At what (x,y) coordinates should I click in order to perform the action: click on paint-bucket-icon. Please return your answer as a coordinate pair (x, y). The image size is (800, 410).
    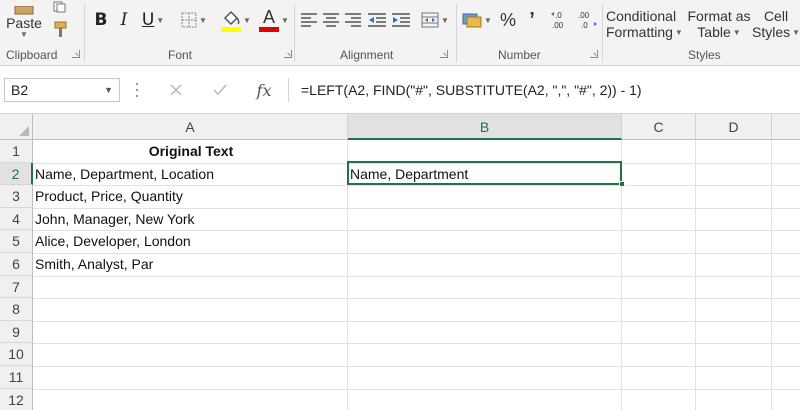
    Looking at the image, I should click on (231, 21).